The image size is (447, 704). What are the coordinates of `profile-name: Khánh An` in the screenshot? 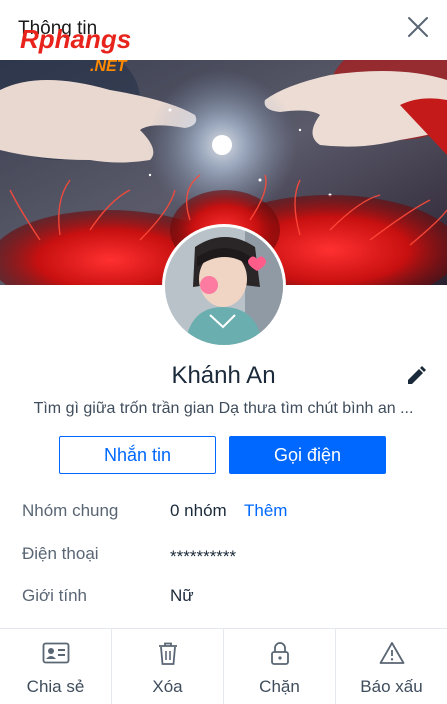 It's located at (223, 375).